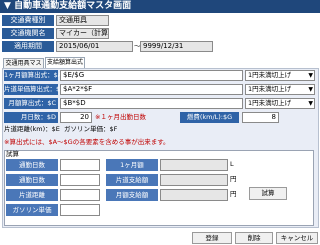  I want to click on formula-input-a: $E/$G, so click(151, 75).